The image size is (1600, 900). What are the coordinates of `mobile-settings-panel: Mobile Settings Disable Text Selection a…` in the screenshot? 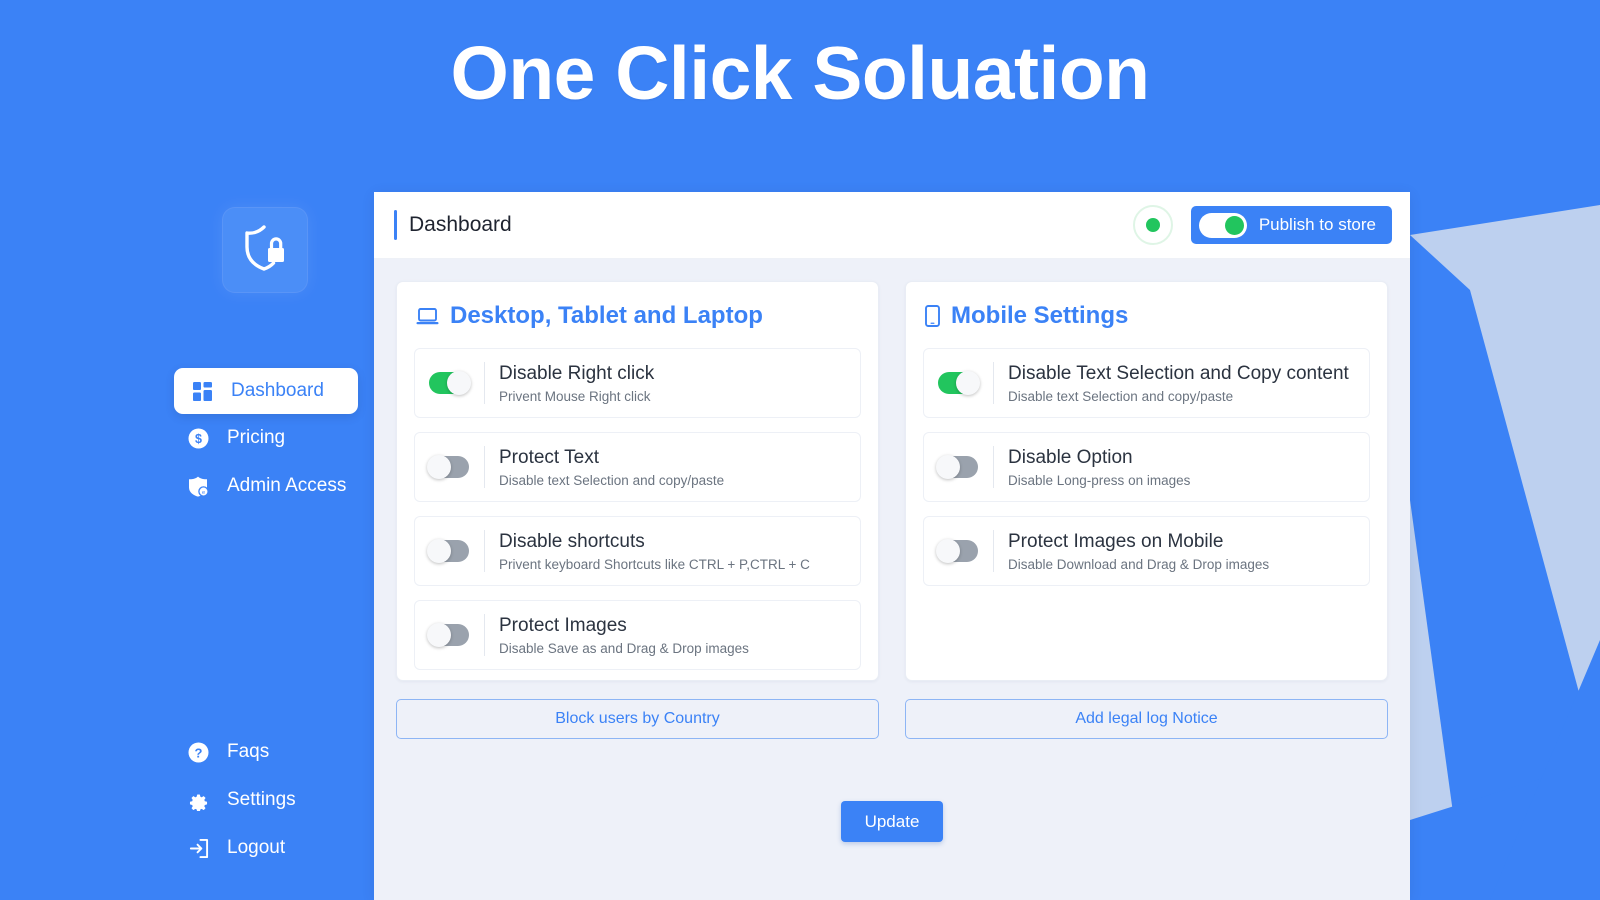 It's located at (1146, 481).